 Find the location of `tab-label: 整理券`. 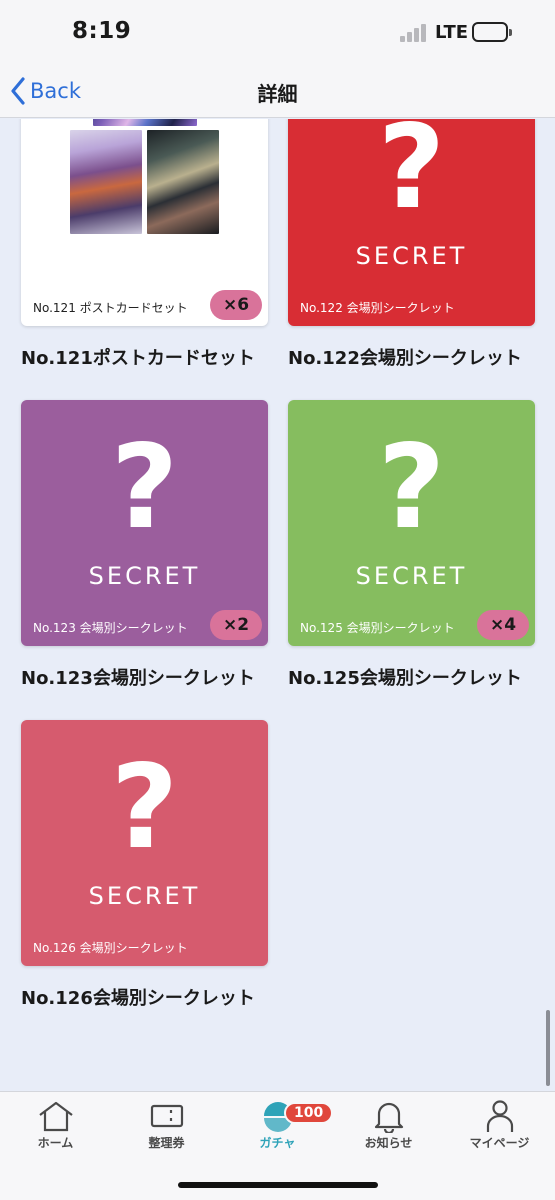

tab-label: 整理券 is located at coordinates (166, 1143).